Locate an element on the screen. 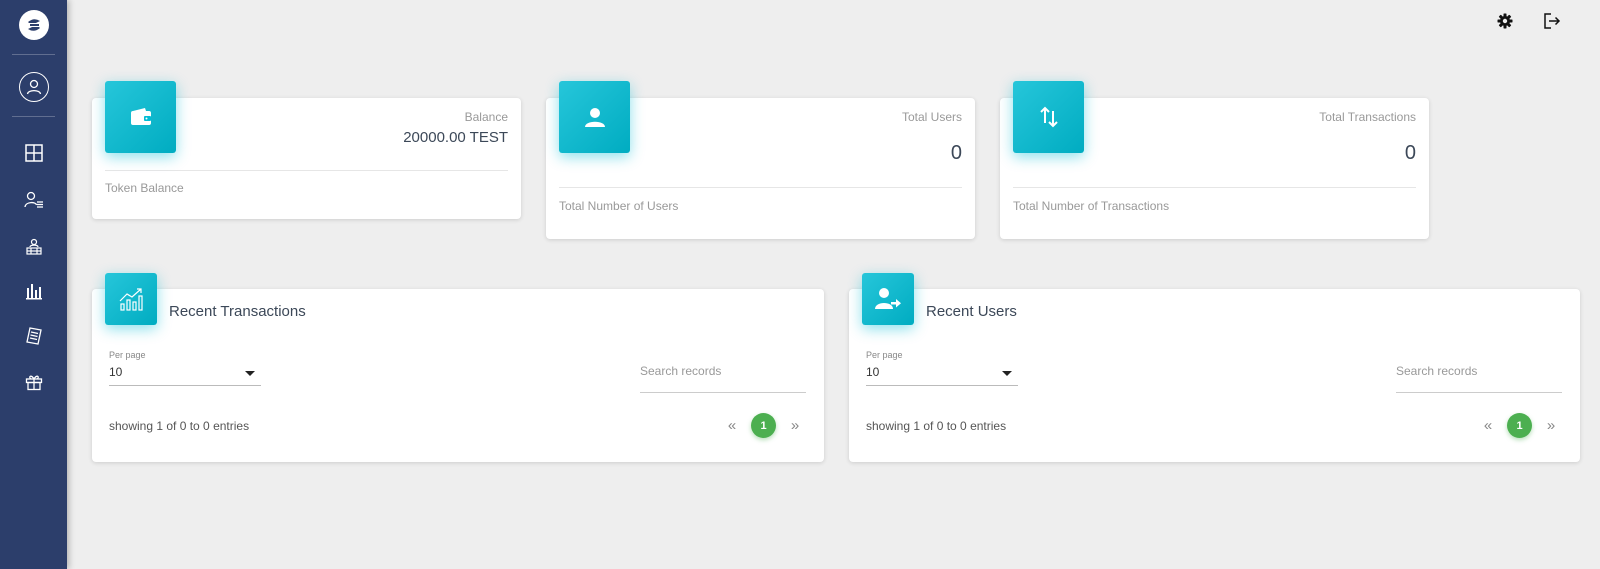 Image resolution: width=1600 pixels, height=569 pixels. sidebar-item-rewards is located at coordinates (34, 382).